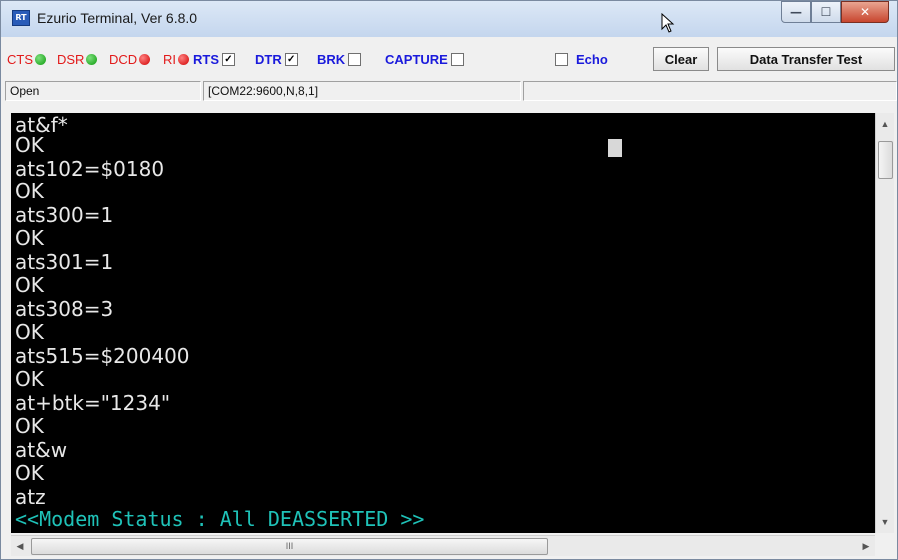 The height and width of the screenshot is (560, 898). Describe the element at coordinates (615, 148) in the screenshot. I see `text-cursor` at that location.